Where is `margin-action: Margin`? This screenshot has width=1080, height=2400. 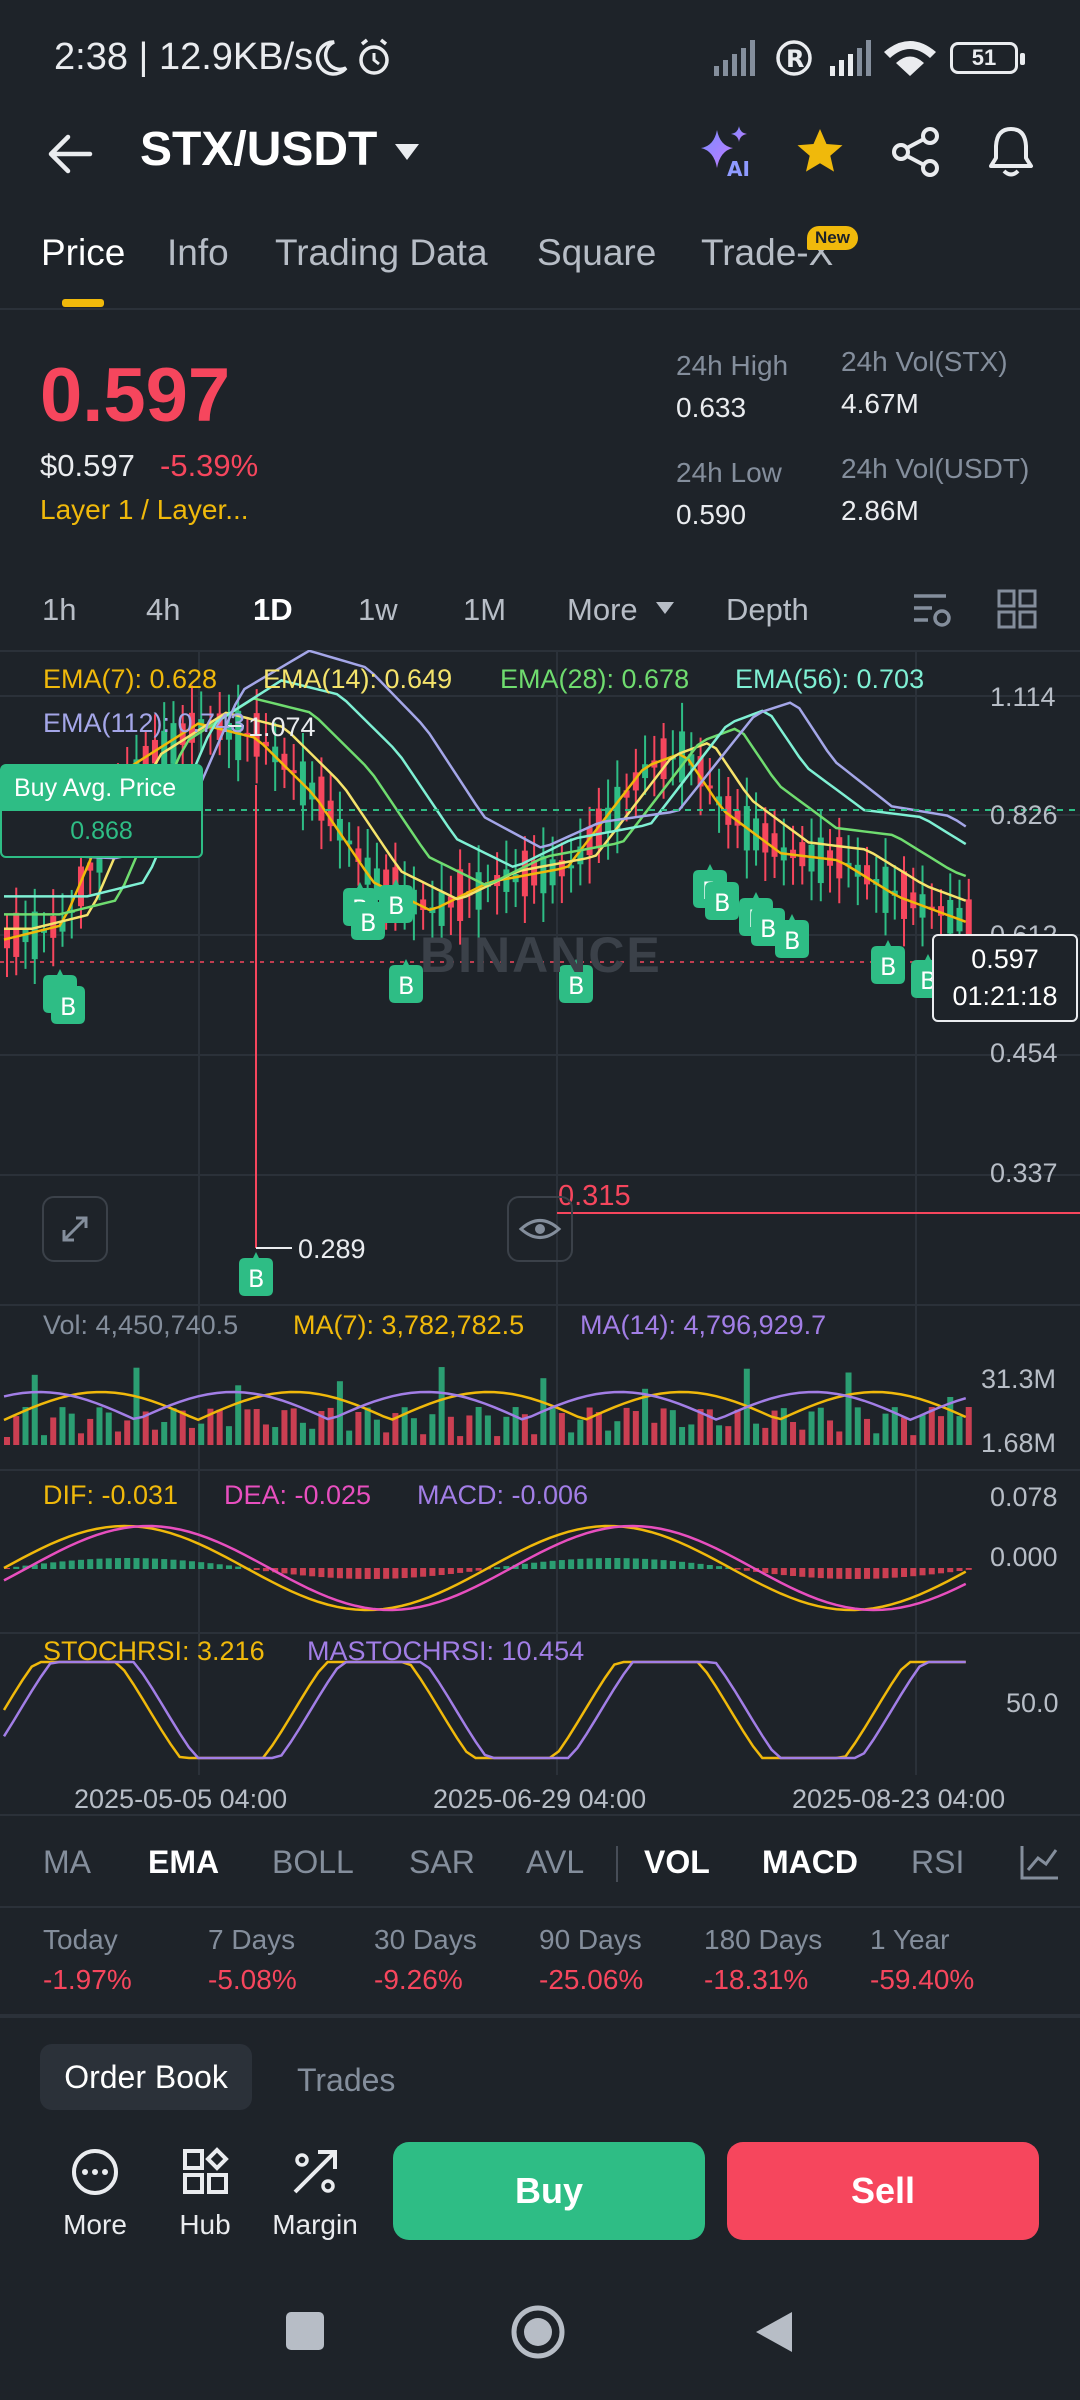 margin-action: Margin is located at coordinates (315, 2193).